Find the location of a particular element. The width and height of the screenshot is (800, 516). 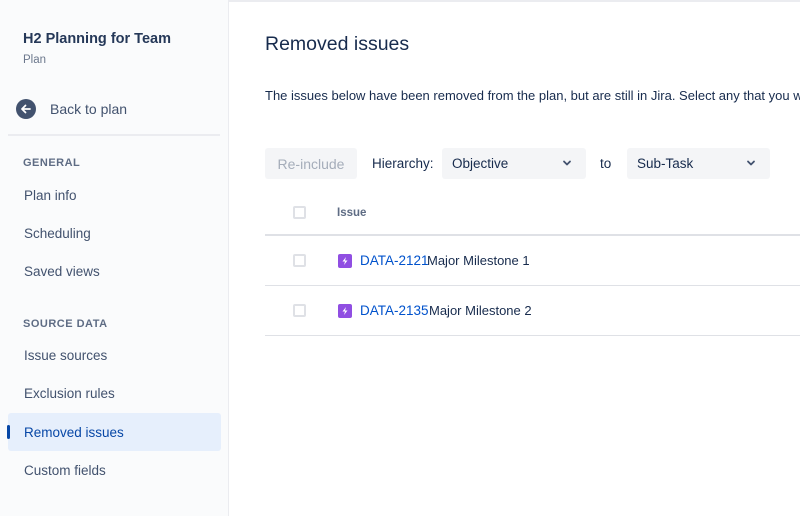

plan-title: H2 Planning for Team is located at coordinates (97, 39).